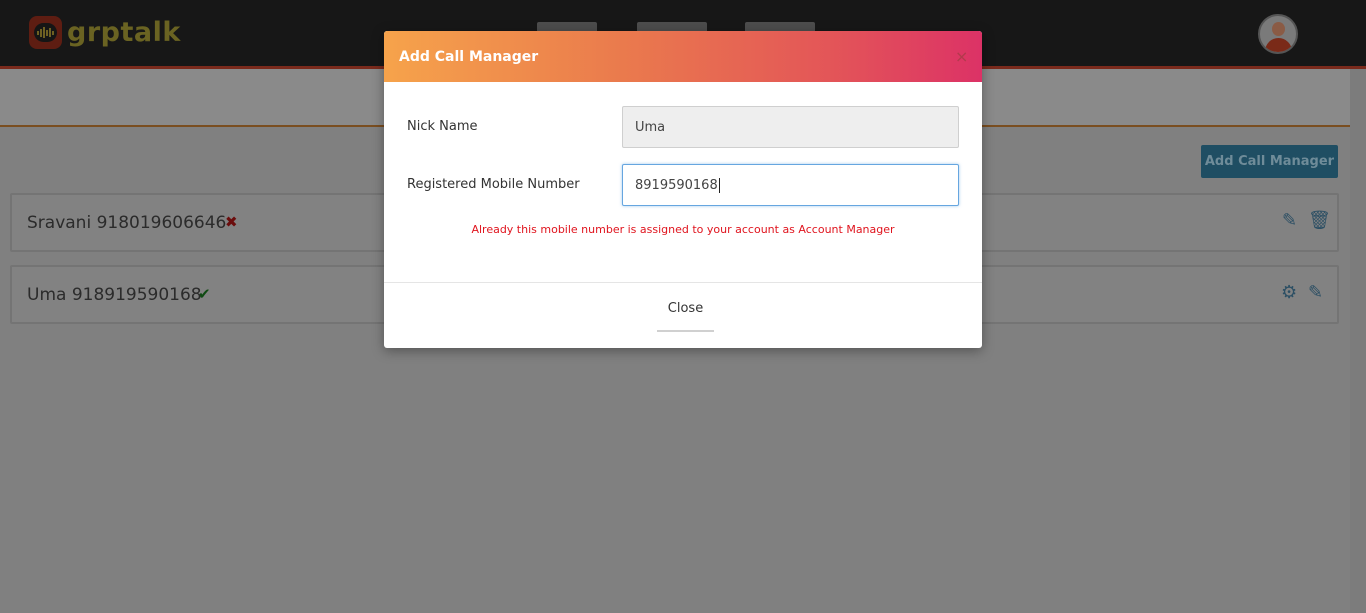  I want to click on modal-header: Add Call Manager ×, so click(683, 56).